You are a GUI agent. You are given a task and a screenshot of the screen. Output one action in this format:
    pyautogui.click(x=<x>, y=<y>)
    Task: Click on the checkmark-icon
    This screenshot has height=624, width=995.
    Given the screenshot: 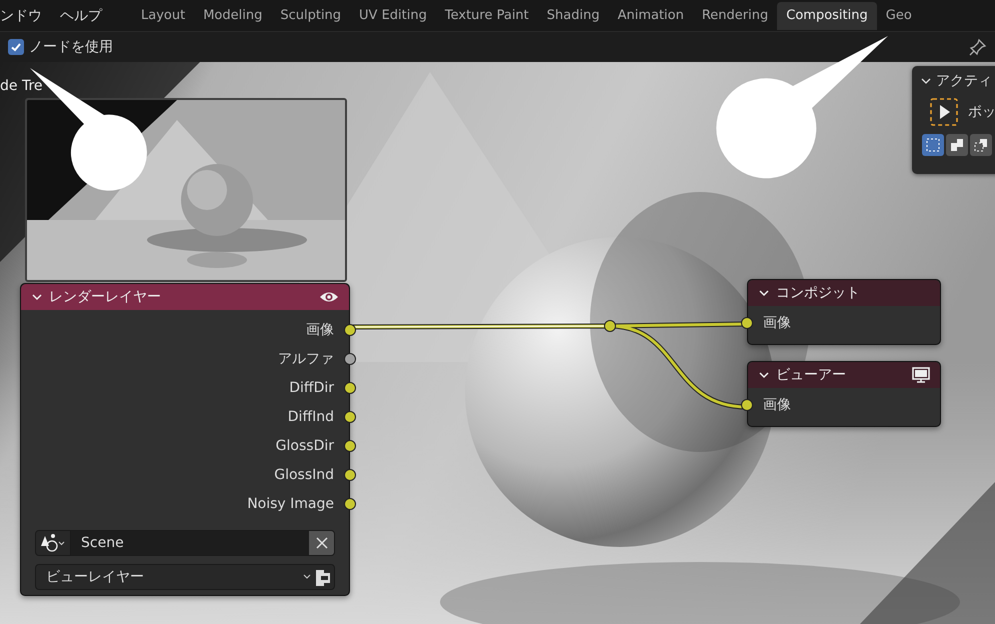 What is the action you would take?
    pyautogui.click(x=16, y=47)
    